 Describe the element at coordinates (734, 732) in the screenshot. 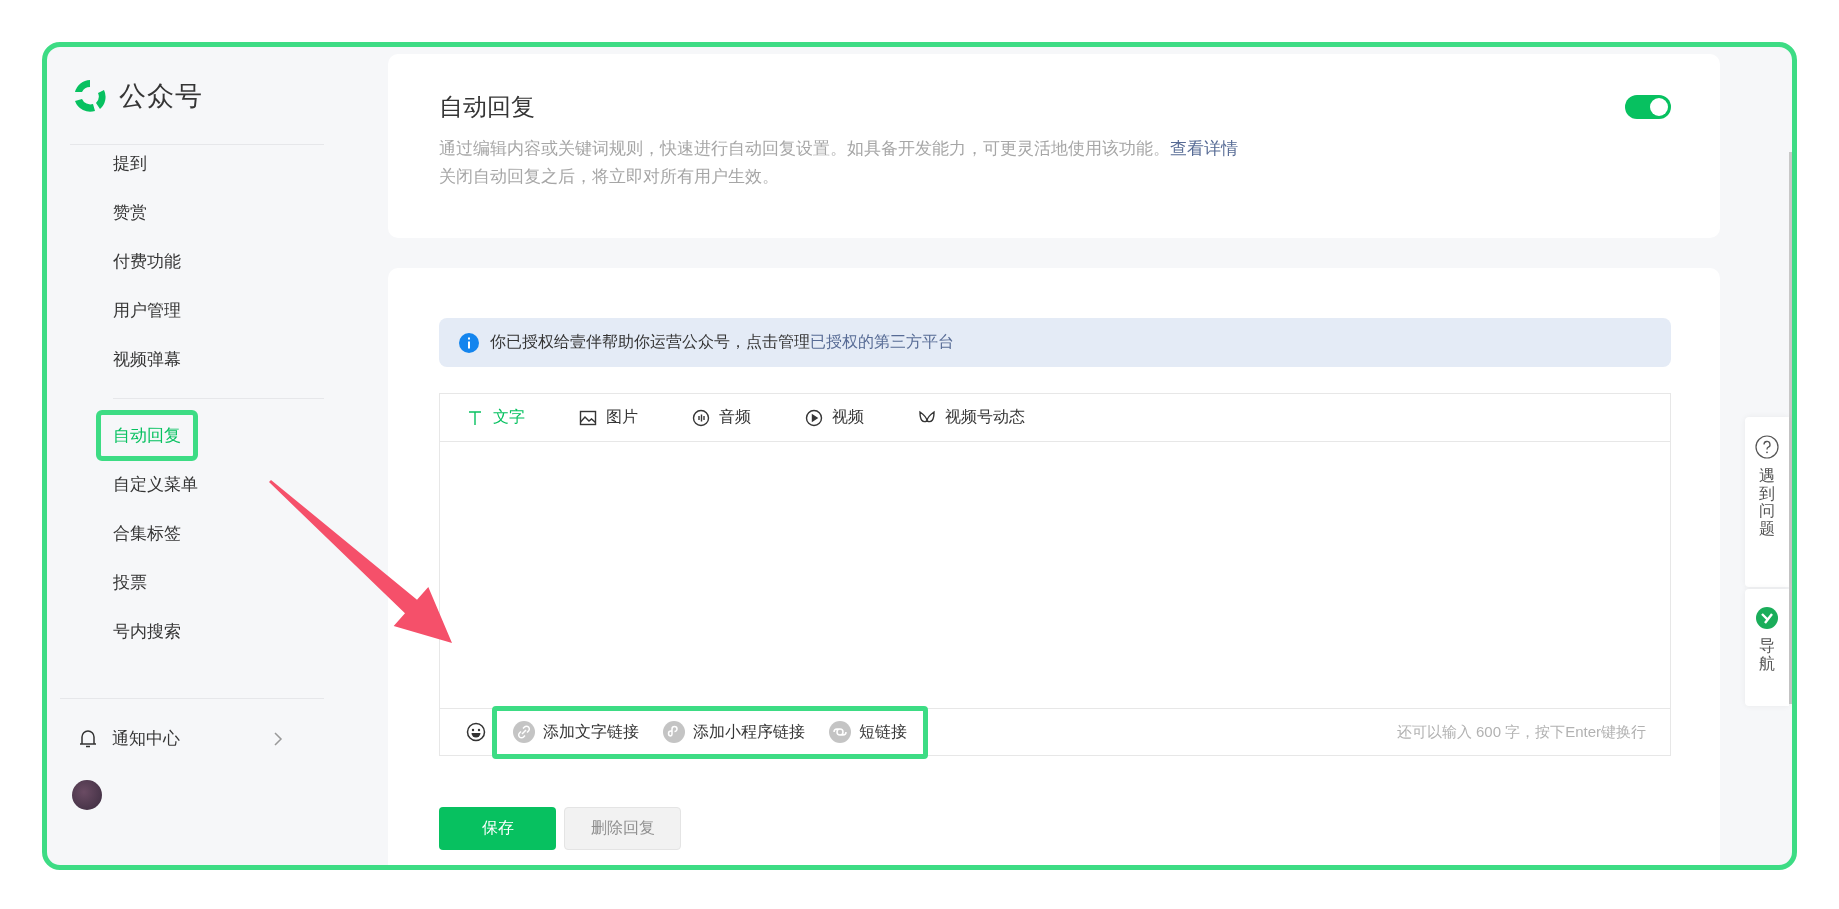

I see `add-link-button: 添加小程序链接` at that location.